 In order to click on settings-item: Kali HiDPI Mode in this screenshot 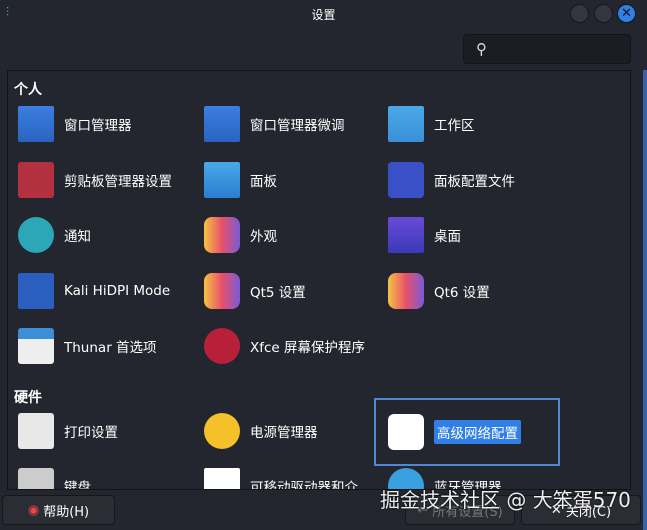, I will do `click(92, 291)`.